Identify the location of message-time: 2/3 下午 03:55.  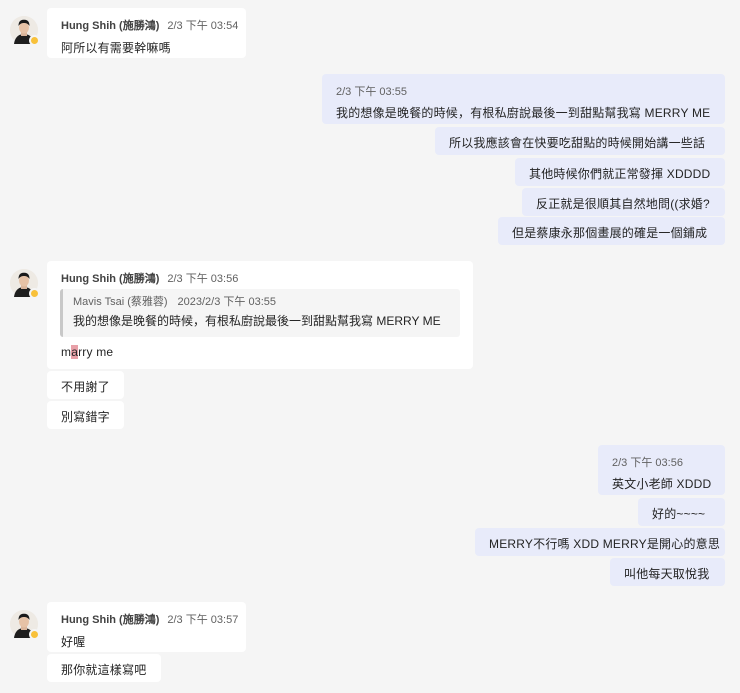
(371, 92).